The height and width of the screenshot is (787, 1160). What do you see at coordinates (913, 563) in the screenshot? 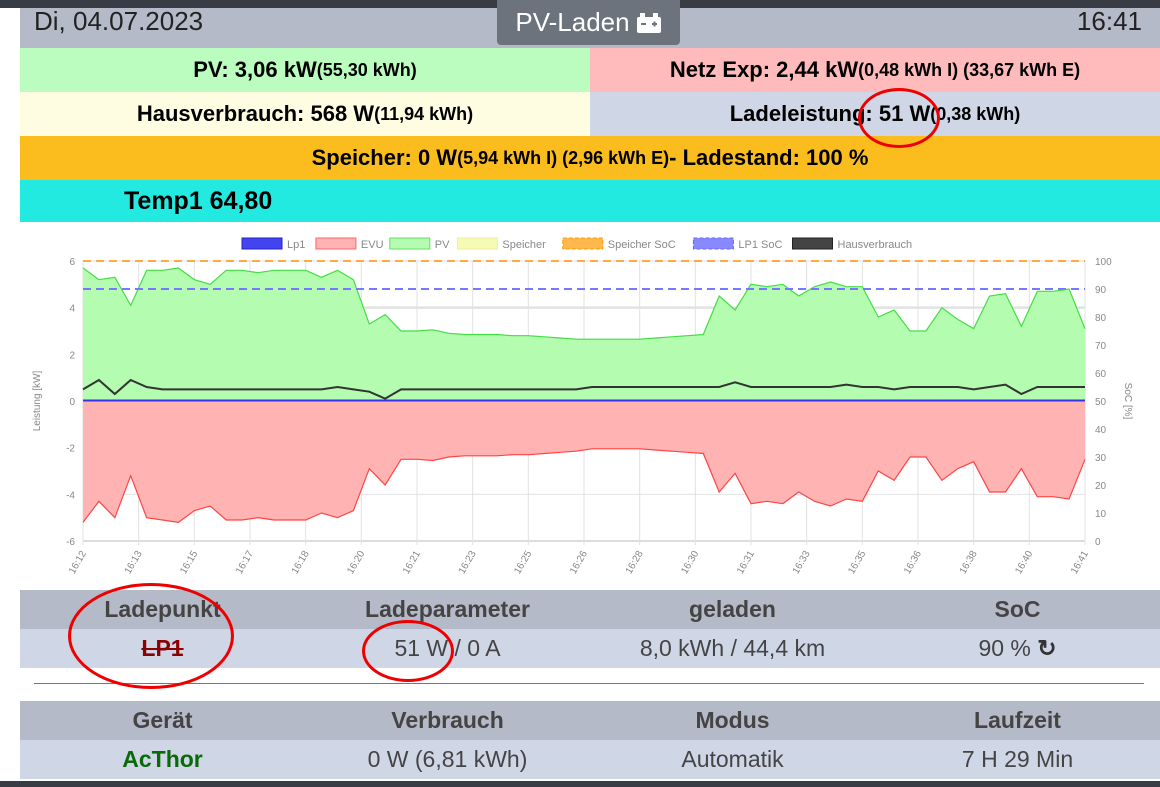
I see `x-tick-label: 16:36` at bounding box center [913, 563].